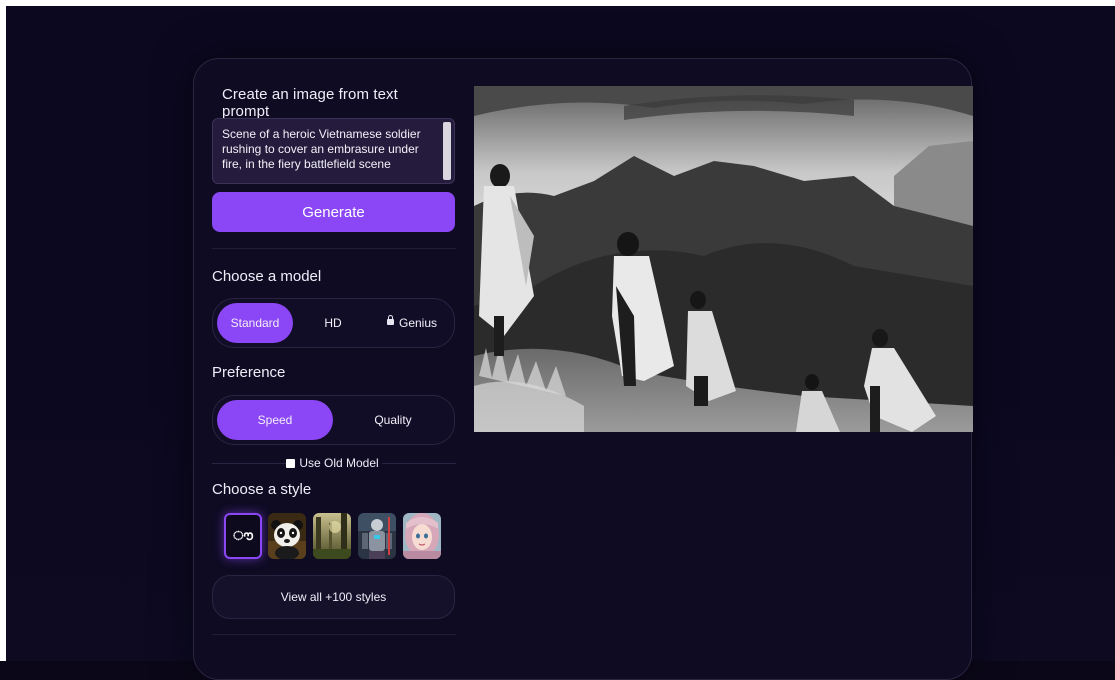  I want to click on preference-section-label: Preference, so click(249, 372).